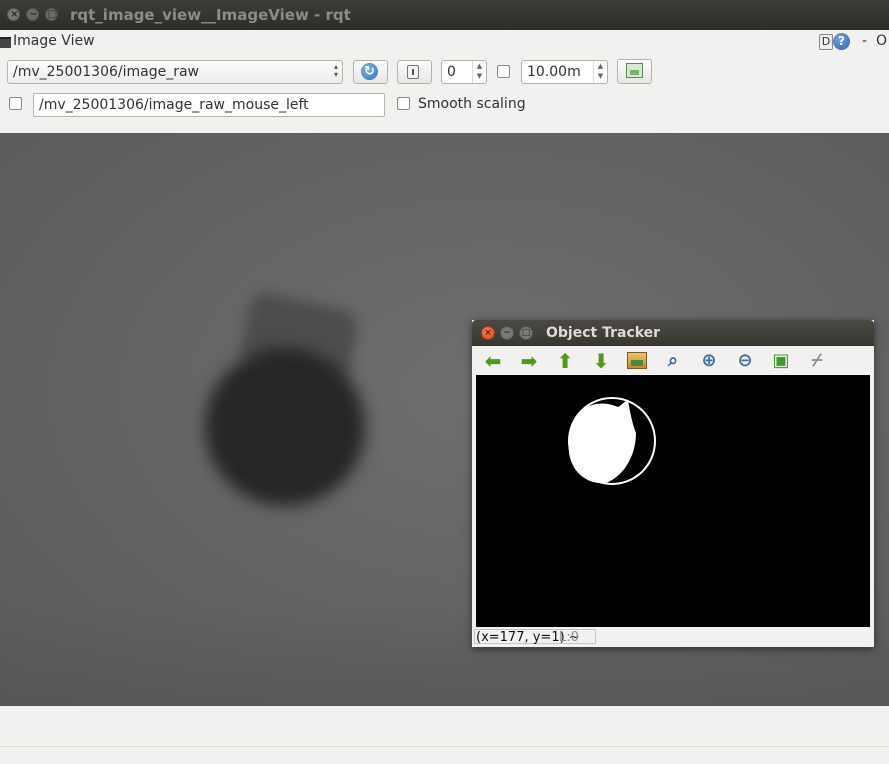 The height and width of the screenshot is (764, 889). What do you see at coordinates (5, 42) in the screenshot?
I see `plugin-window-icon` at bounding box center [5, 42].